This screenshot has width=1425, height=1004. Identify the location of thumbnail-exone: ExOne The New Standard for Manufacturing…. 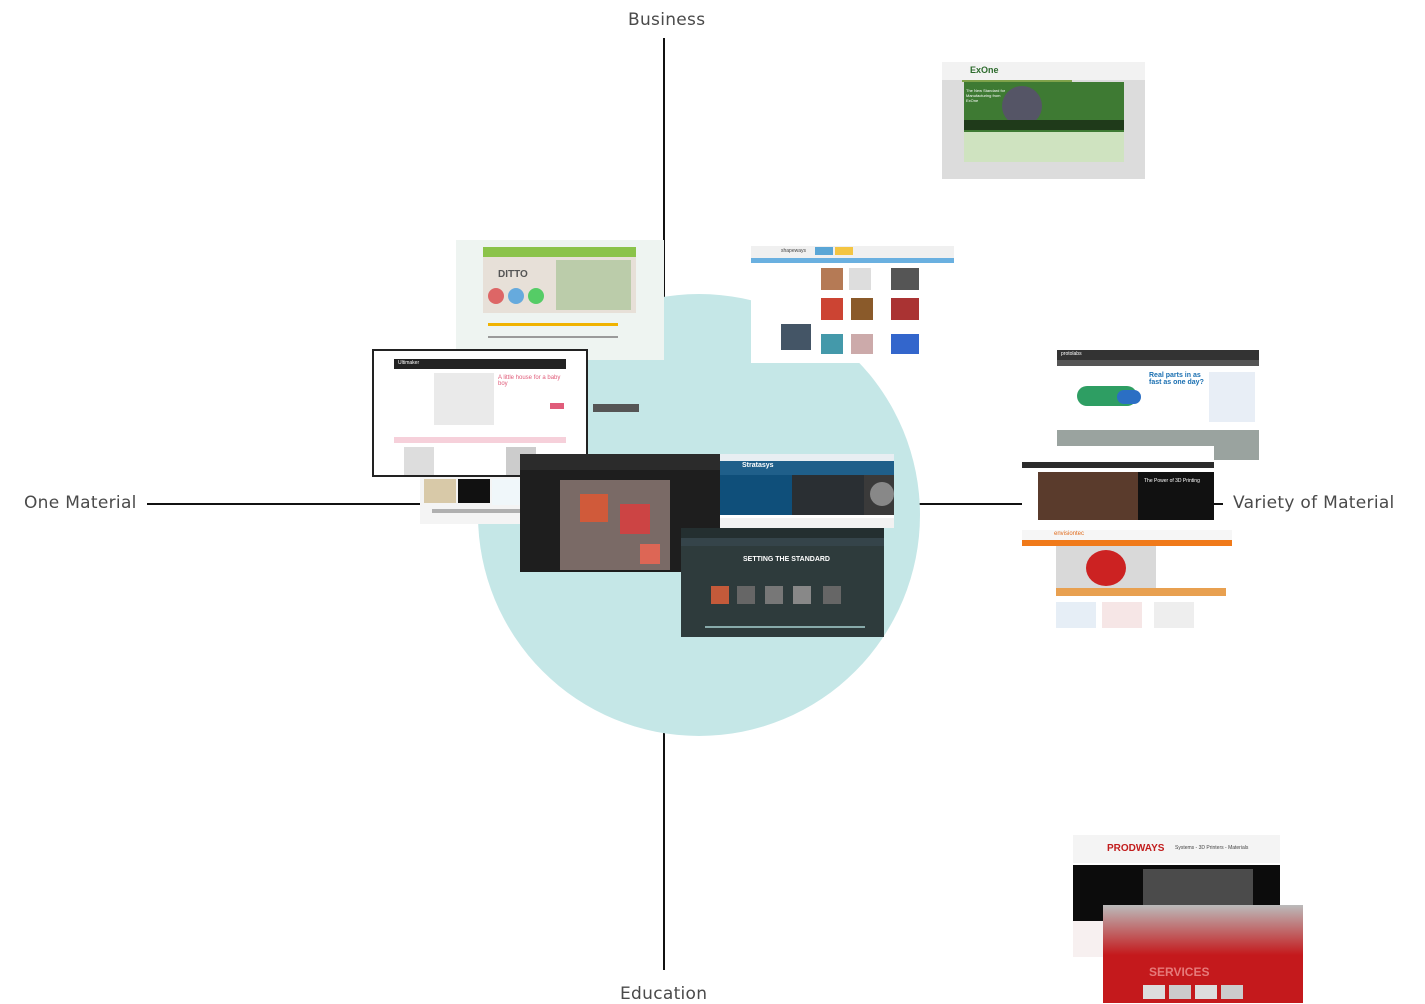
(1043, 120).